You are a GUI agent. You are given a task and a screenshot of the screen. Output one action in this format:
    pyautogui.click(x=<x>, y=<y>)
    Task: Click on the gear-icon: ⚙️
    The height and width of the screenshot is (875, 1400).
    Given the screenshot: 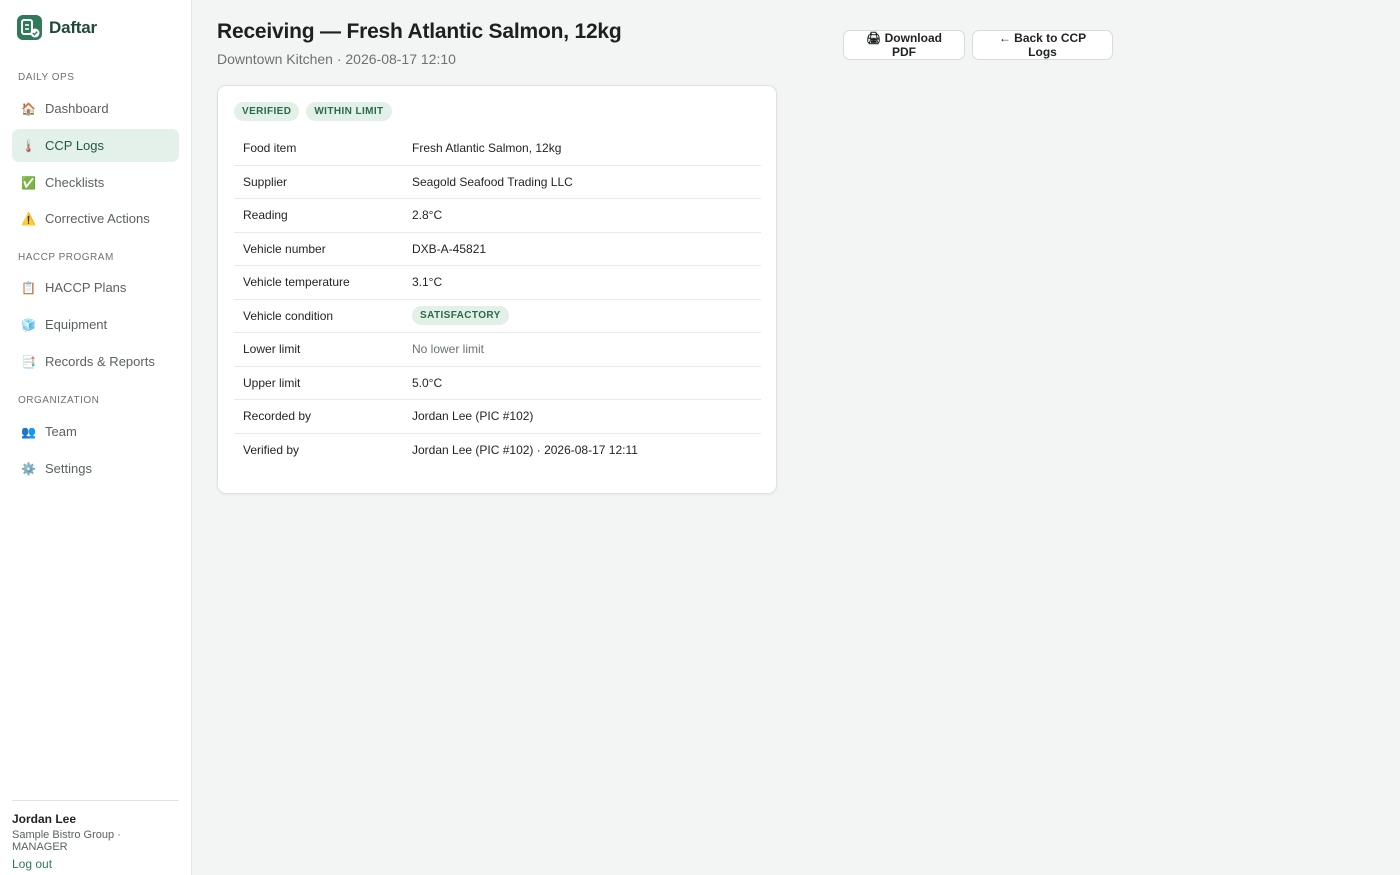 What is the action you would take?
    pyautogui.click(x=28, y=468)
    